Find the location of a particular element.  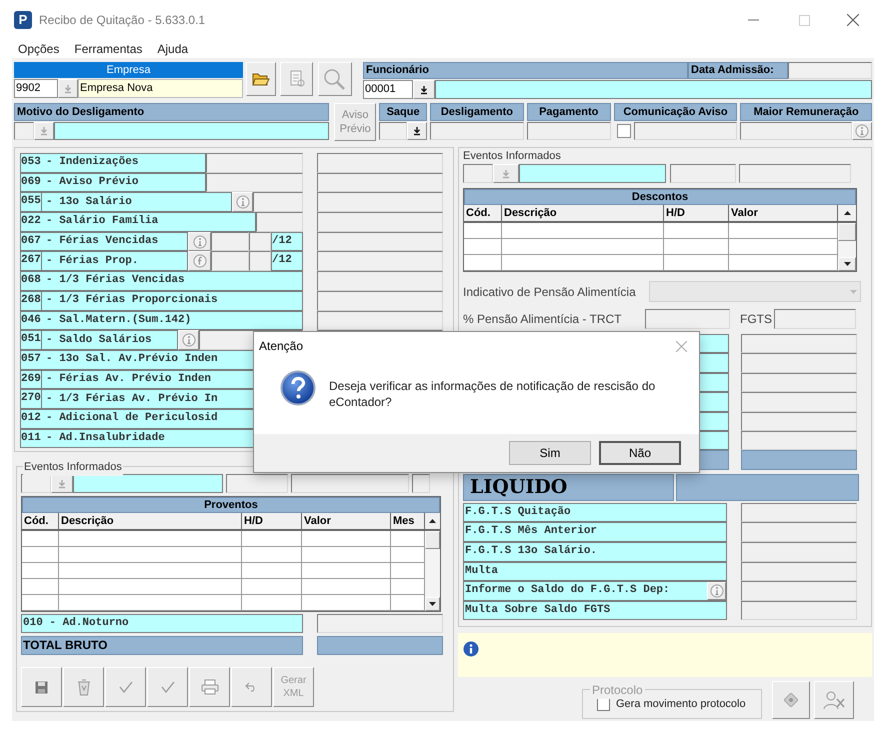

code-text: 270 is located at coordinates (31, 399).